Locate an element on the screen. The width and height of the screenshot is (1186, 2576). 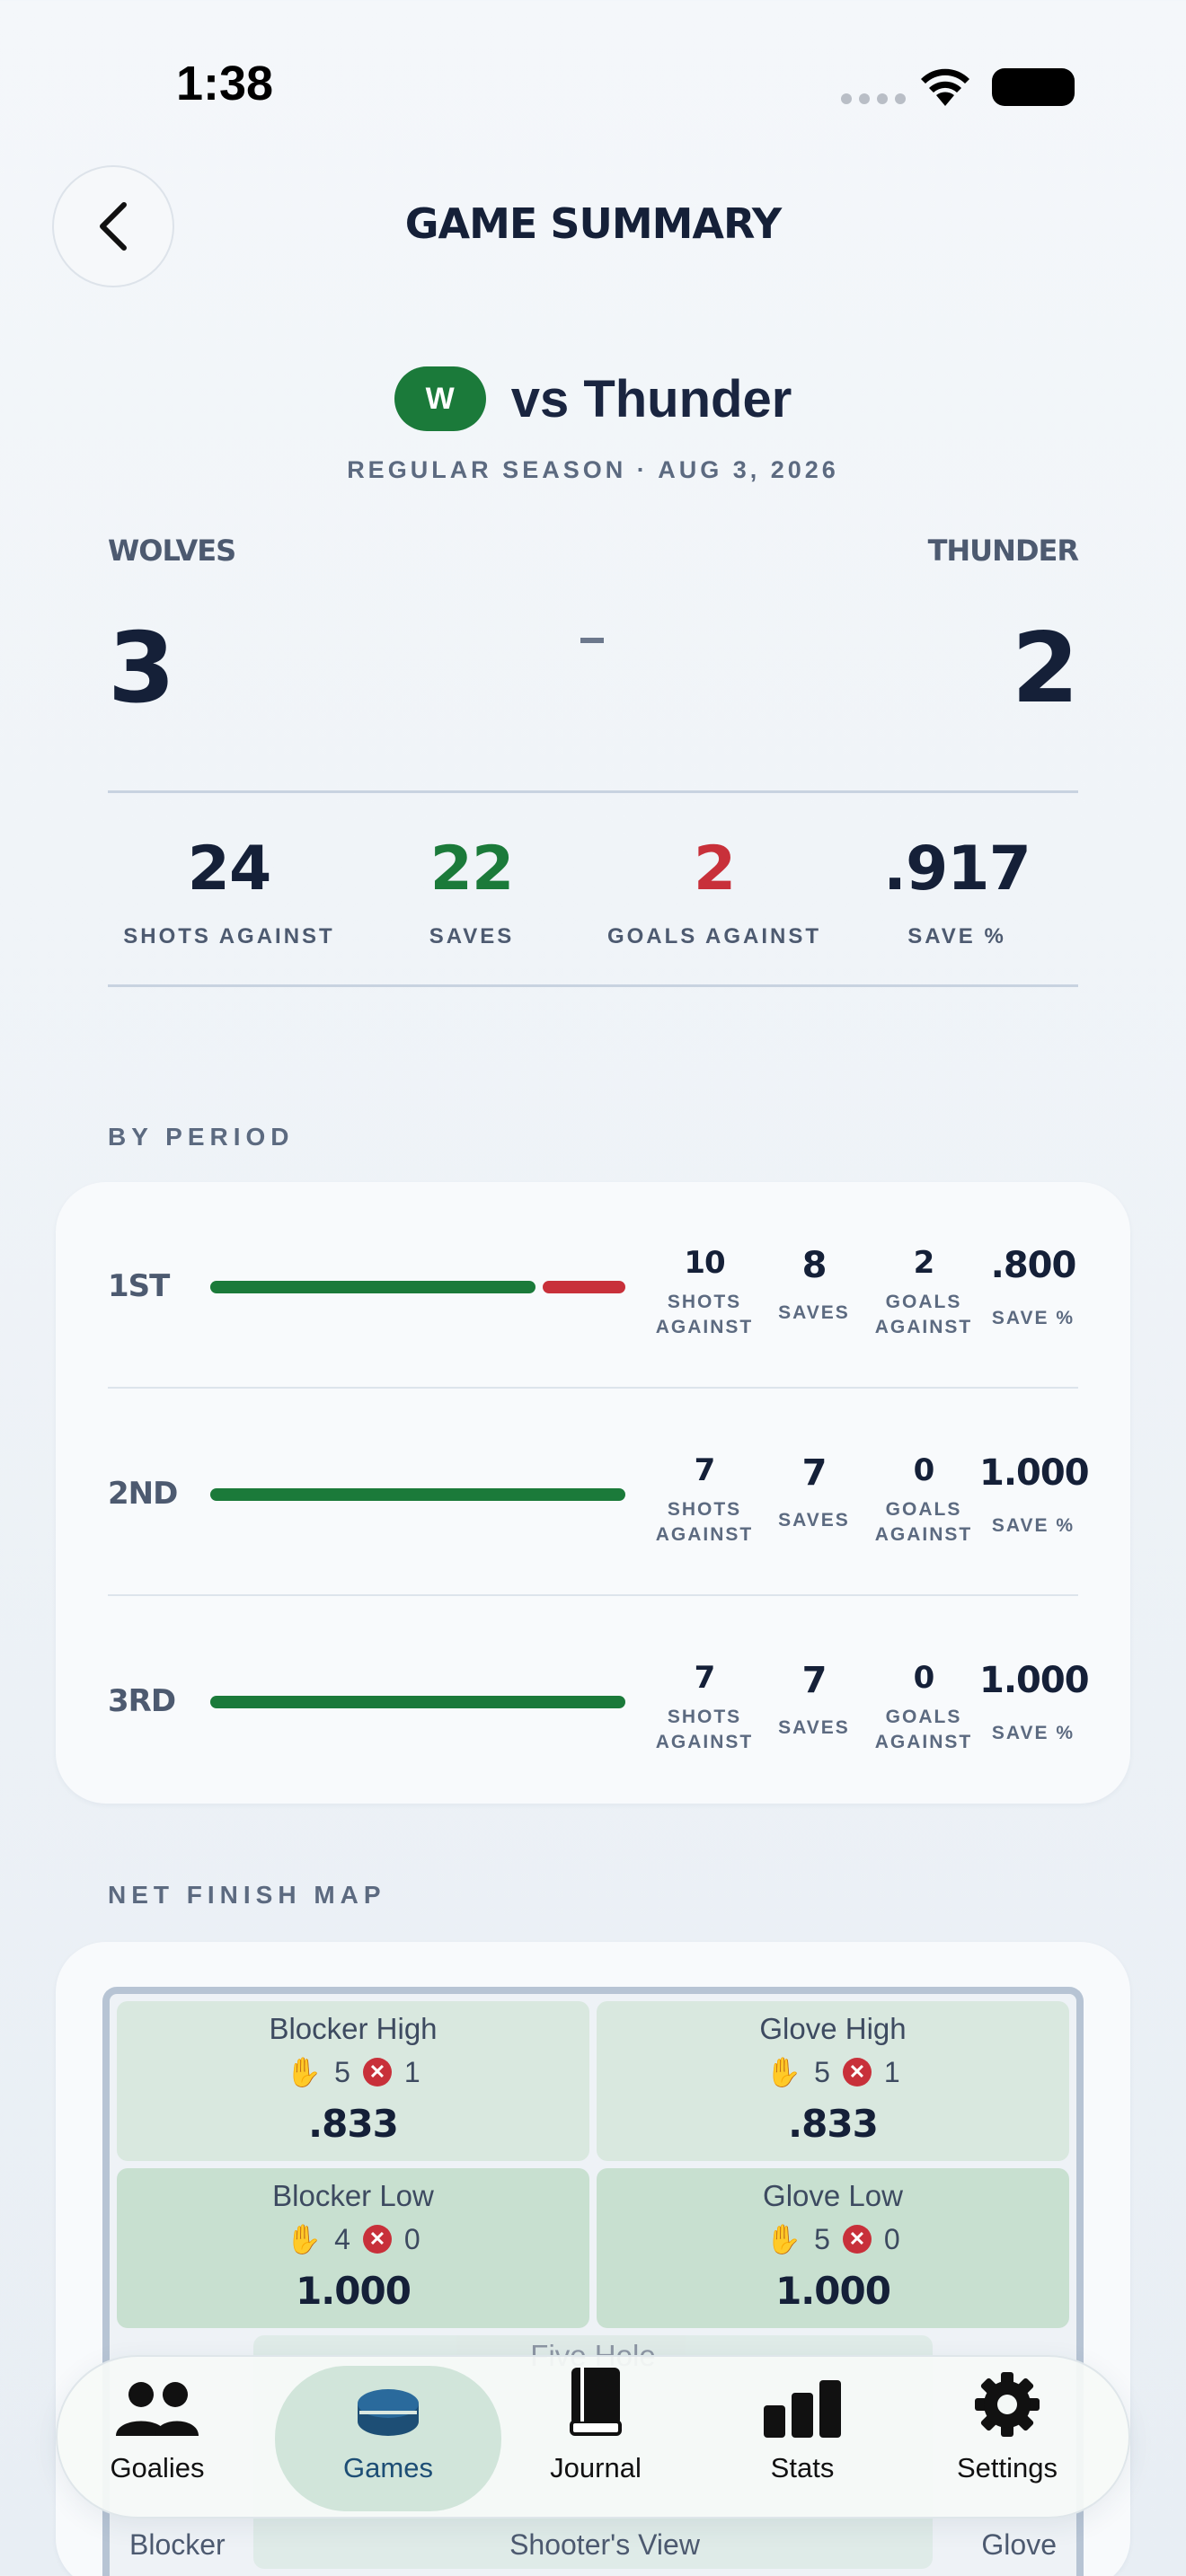
divider is located at coordinates (593, 791).